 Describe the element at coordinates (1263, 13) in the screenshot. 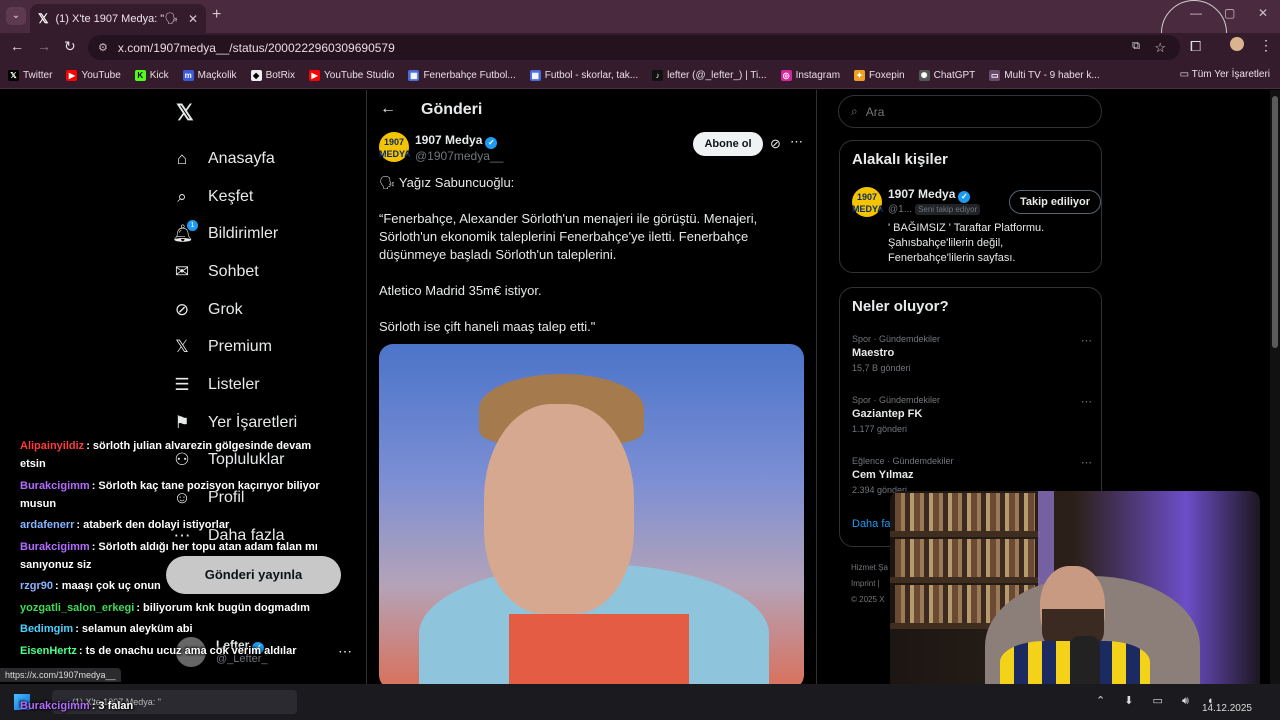

I see `window-close-icon: ✕` at that location.